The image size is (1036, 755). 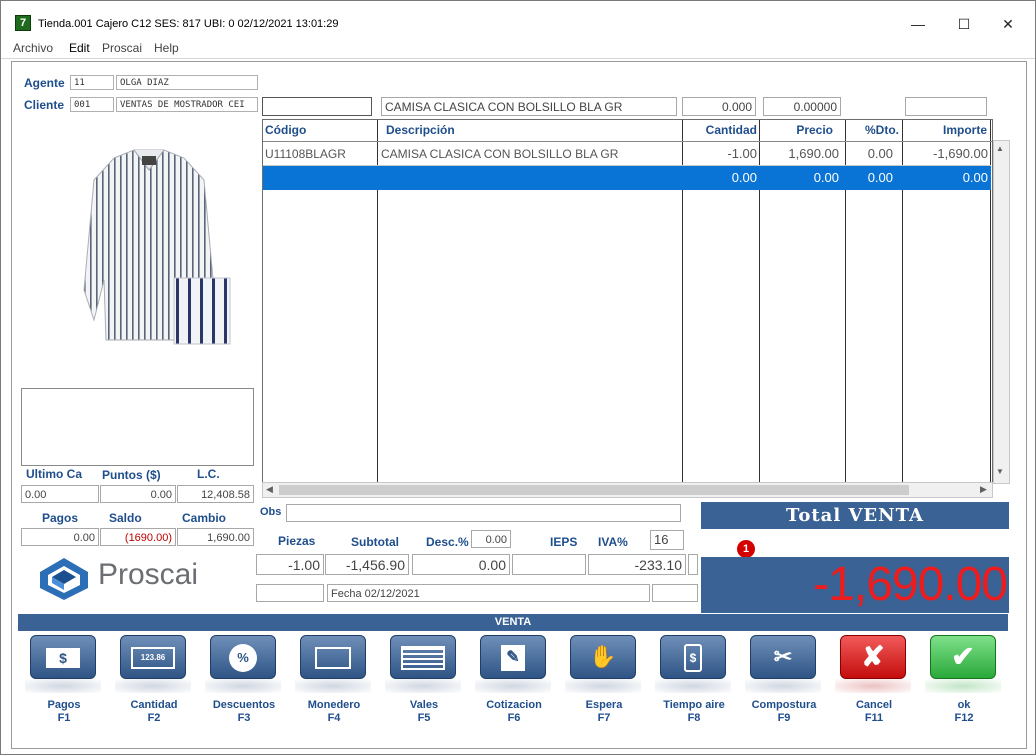 What do you see at coordinates (64, 705) in the screenshot?
I see `pagos-label-text: Pagos` at bounding box center [64, 705].